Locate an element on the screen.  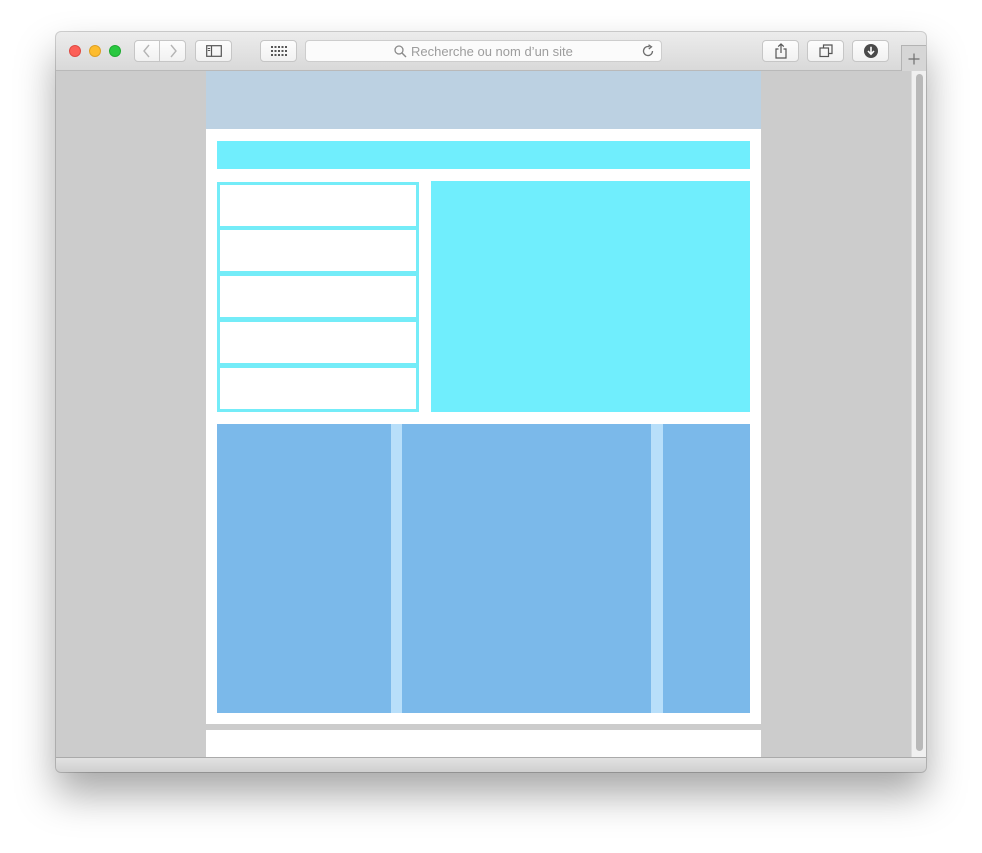
scrollbar-thumb is located at coordinates (919, 412).